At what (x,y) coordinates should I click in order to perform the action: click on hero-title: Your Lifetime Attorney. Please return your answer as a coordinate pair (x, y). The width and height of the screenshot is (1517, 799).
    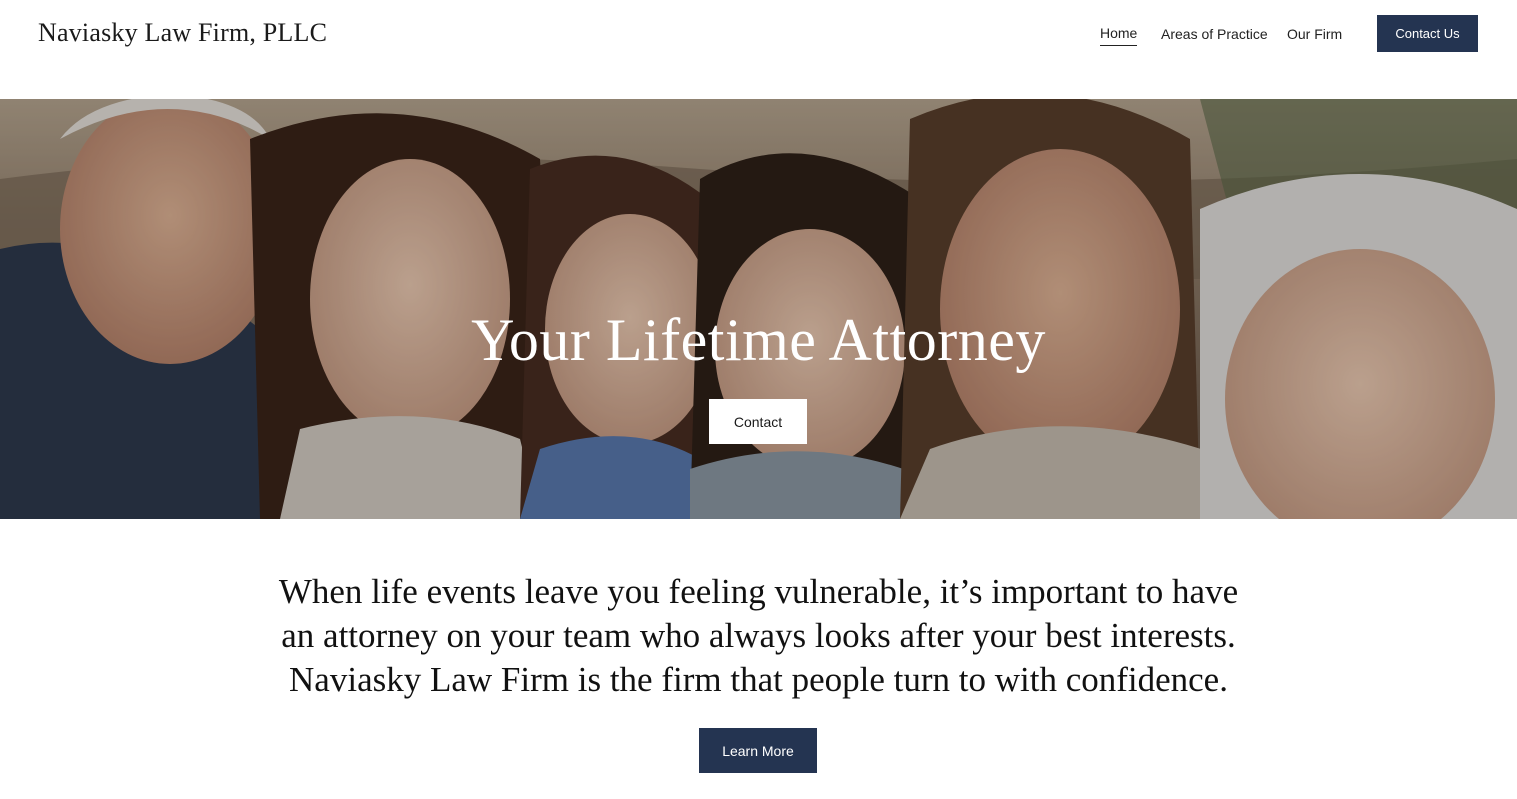
    Looking at the image, I should click on (758, 340).